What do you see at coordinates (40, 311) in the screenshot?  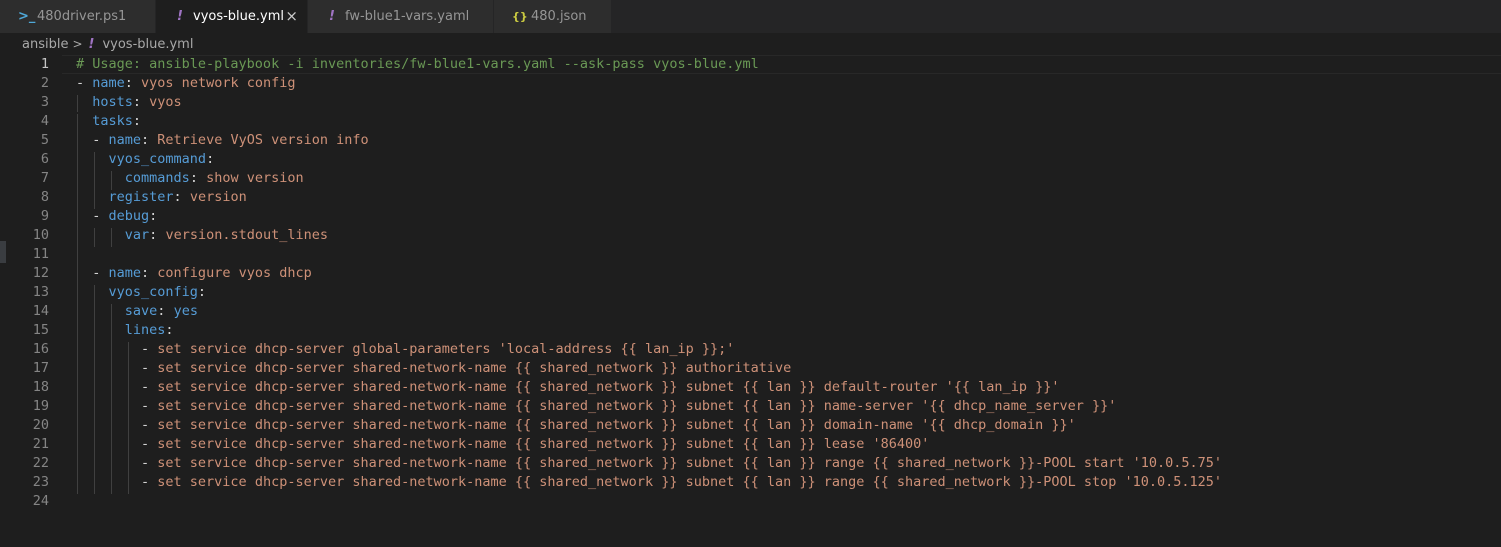 I see `line-number: 14` at bounding box center [40, 311].